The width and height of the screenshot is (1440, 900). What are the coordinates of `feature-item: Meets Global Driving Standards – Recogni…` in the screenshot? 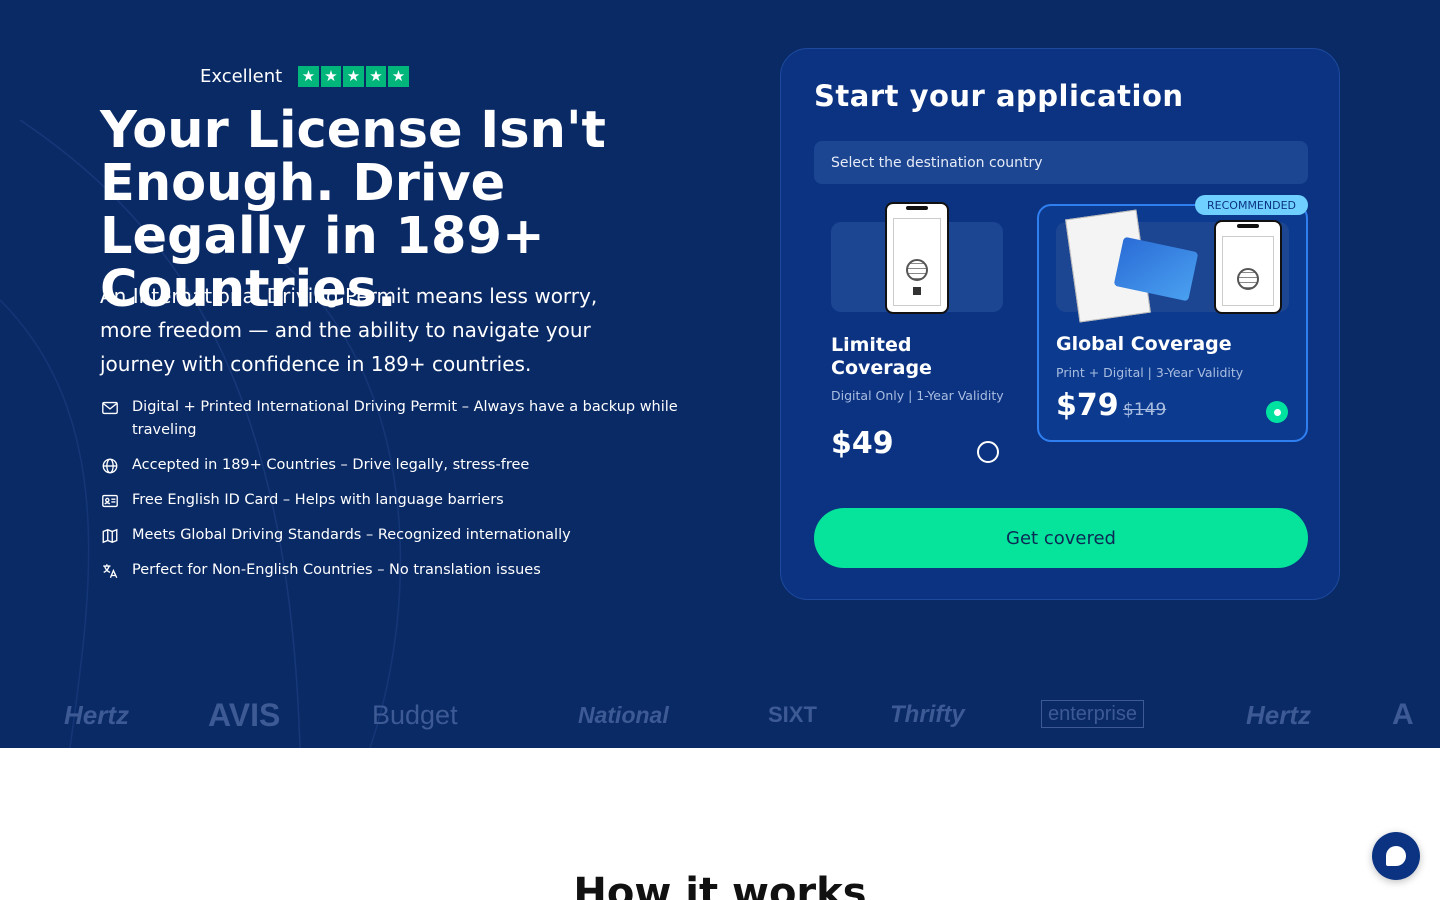 It's located at (390, 535).